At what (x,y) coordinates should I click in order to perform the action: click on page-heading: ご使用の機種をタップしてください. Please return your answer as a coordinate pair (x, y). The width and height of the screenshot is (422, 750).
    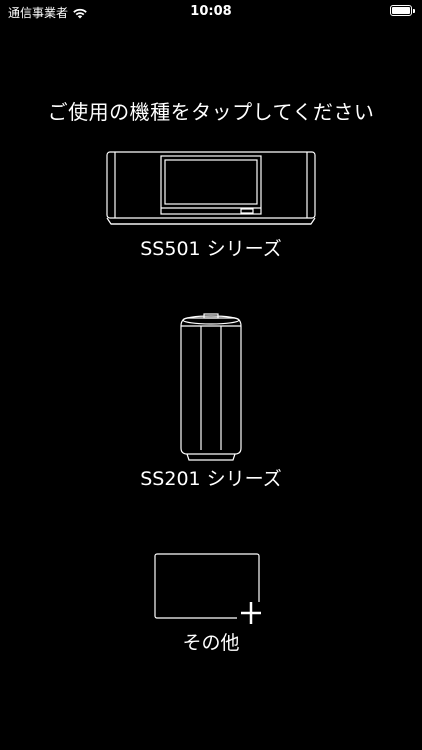
    Looking at the image, I should click on (211, 112).